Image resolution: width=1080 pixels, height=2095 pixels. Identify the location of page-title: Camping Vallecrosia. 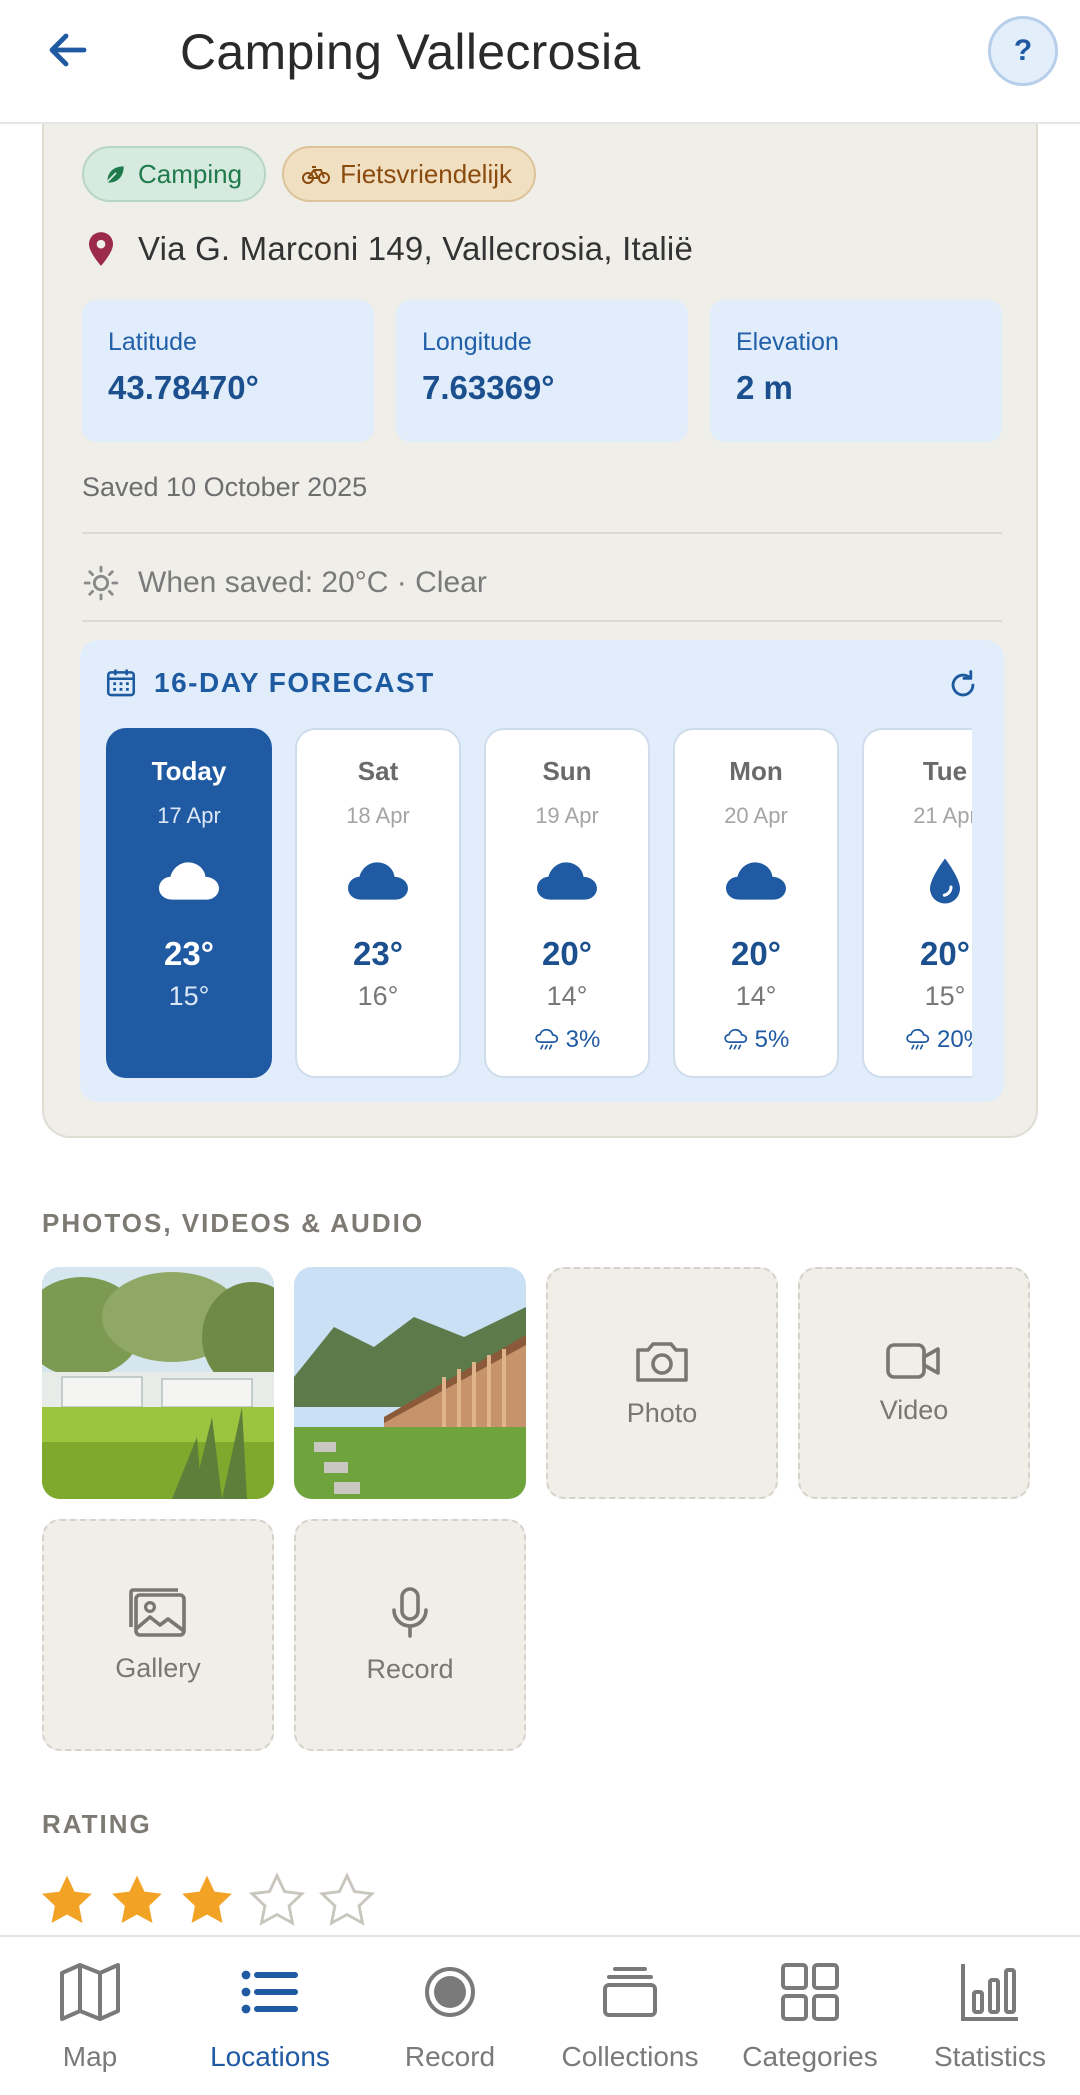
(410, 52).